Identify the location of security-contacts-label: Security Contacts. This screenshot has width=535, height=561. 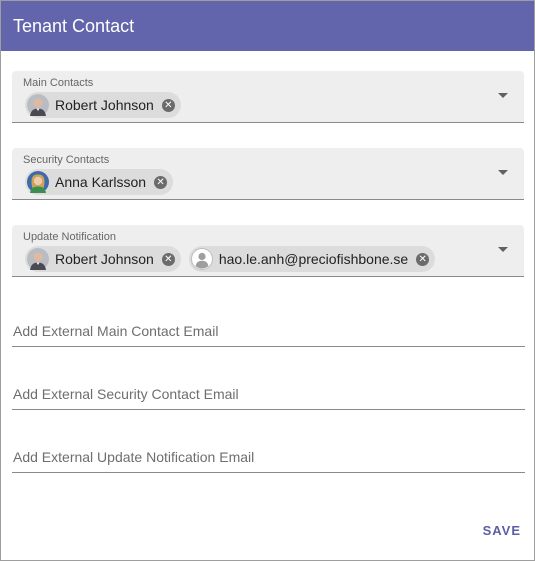
(66, 160).